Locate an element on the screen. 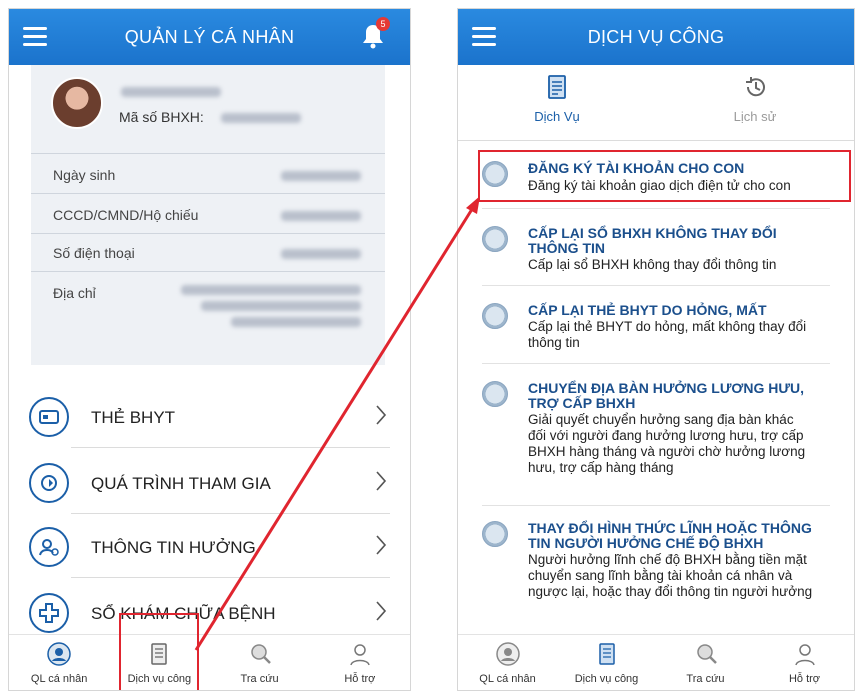 The height and width of the screenshot is (691, 862). notification-badge: 5 is located at coordinates (383, 24).